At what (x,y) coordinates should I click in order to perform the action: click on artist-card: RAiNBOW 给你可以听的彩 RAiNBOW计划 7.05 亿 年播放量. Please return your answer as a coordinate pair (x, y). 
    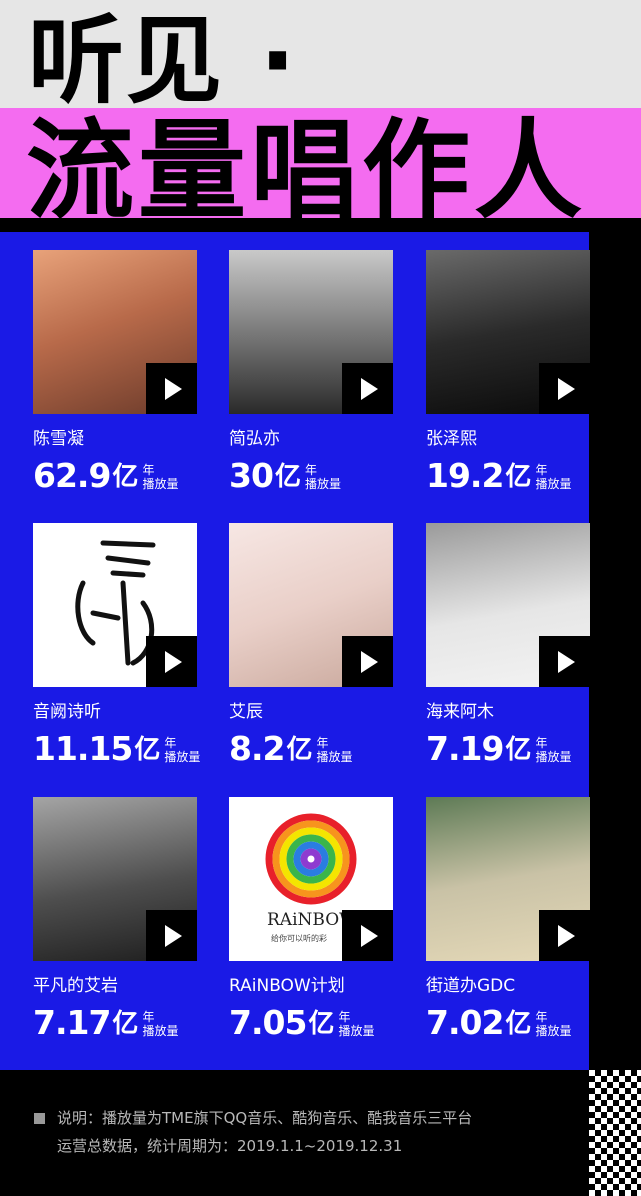
    Looking at the image, I should click on (312, 920).